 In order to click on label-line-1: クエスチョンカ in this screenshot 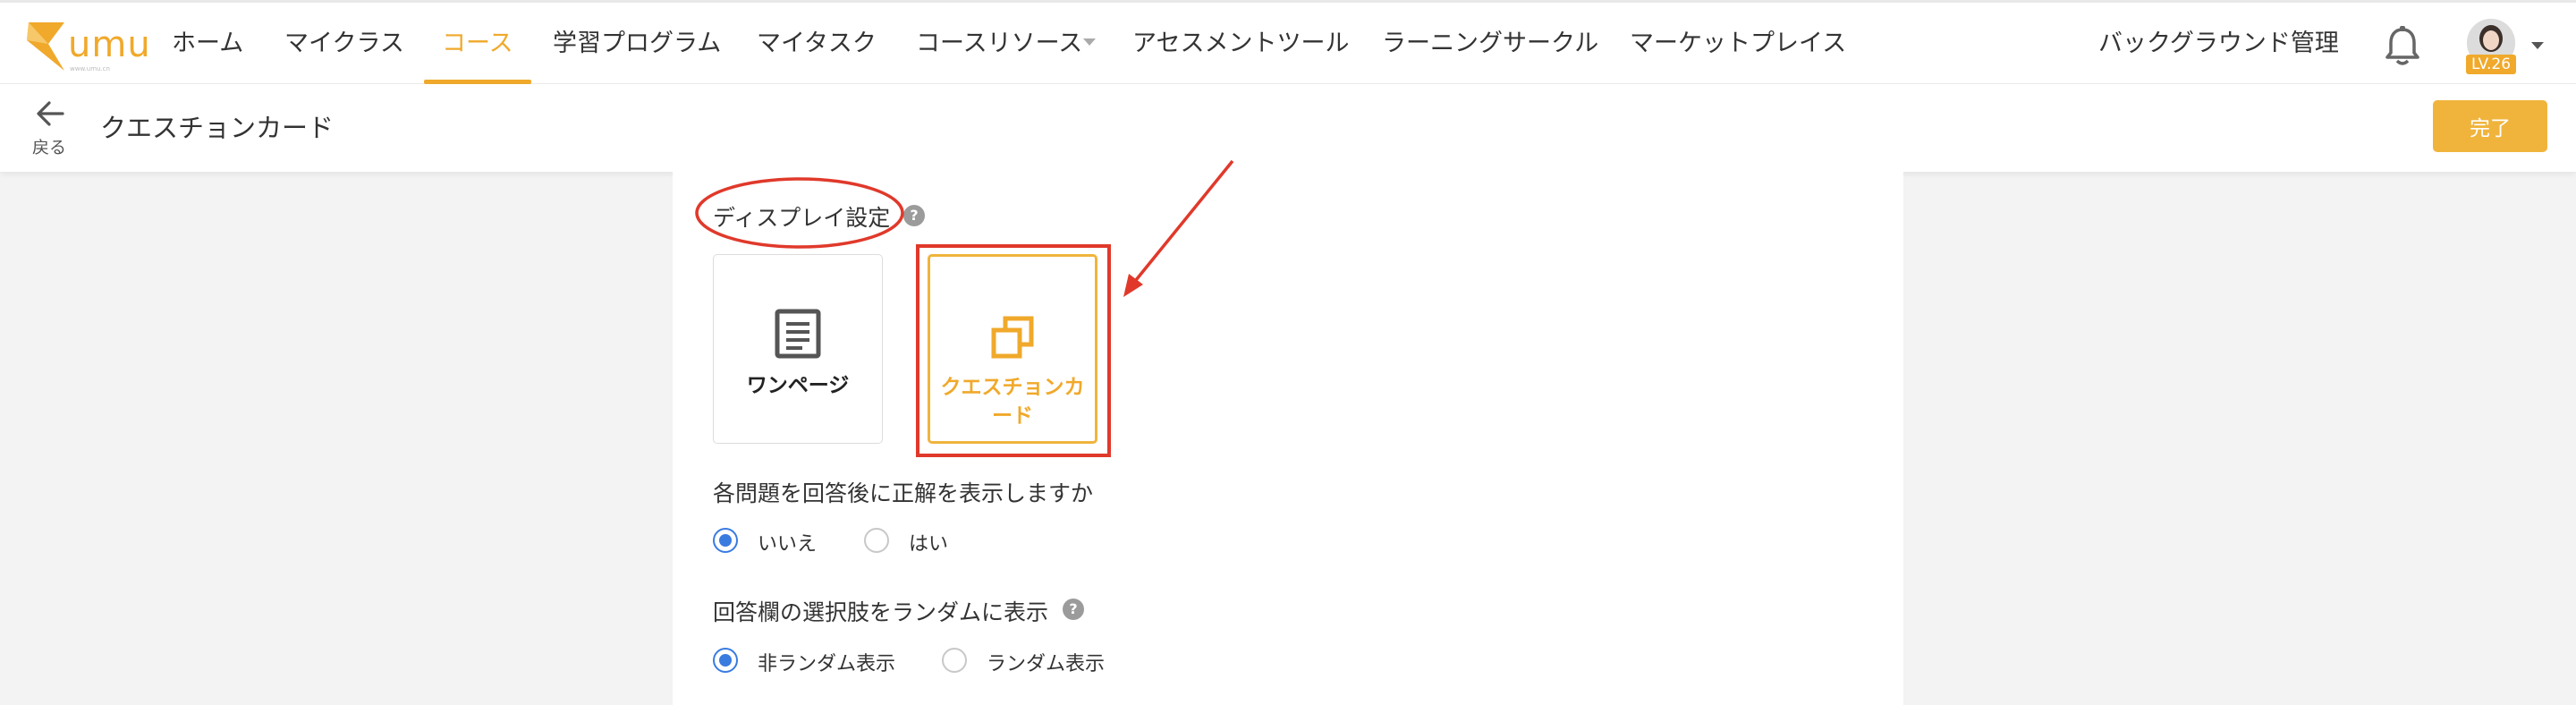, I will do `click(1012, 388)`.